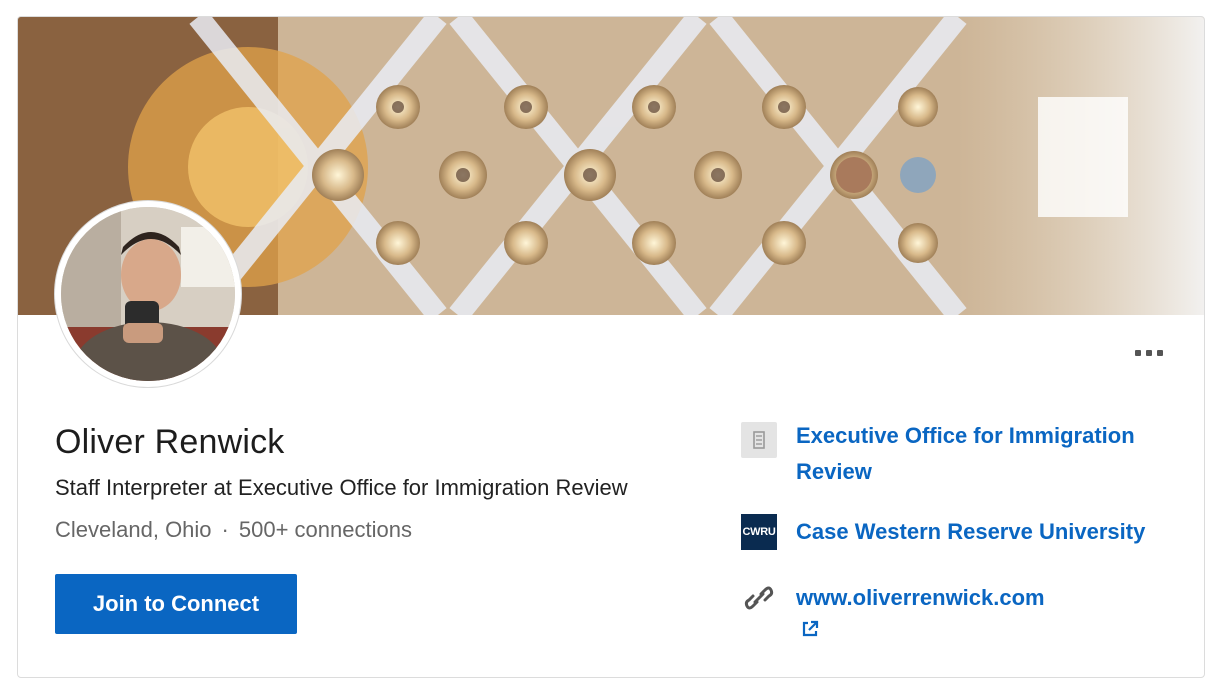 The height and width of the screenshot is (678, 1232). I want to click on company-link: Executive Office for Immigration Review, so click(986, 454).